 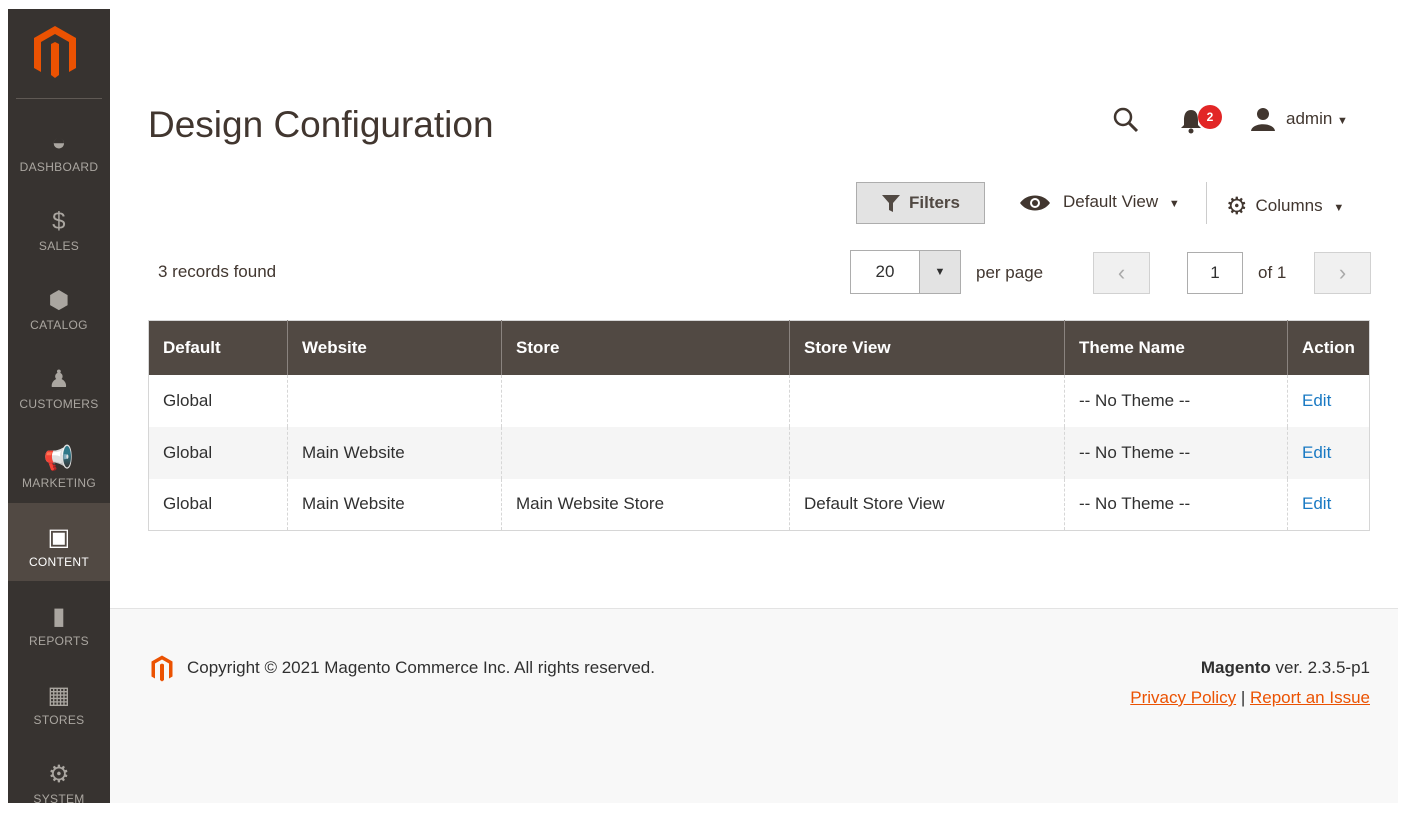 I want to click on version: Magento ver. 2.3.5-p1, so click(x=1285, y=668).